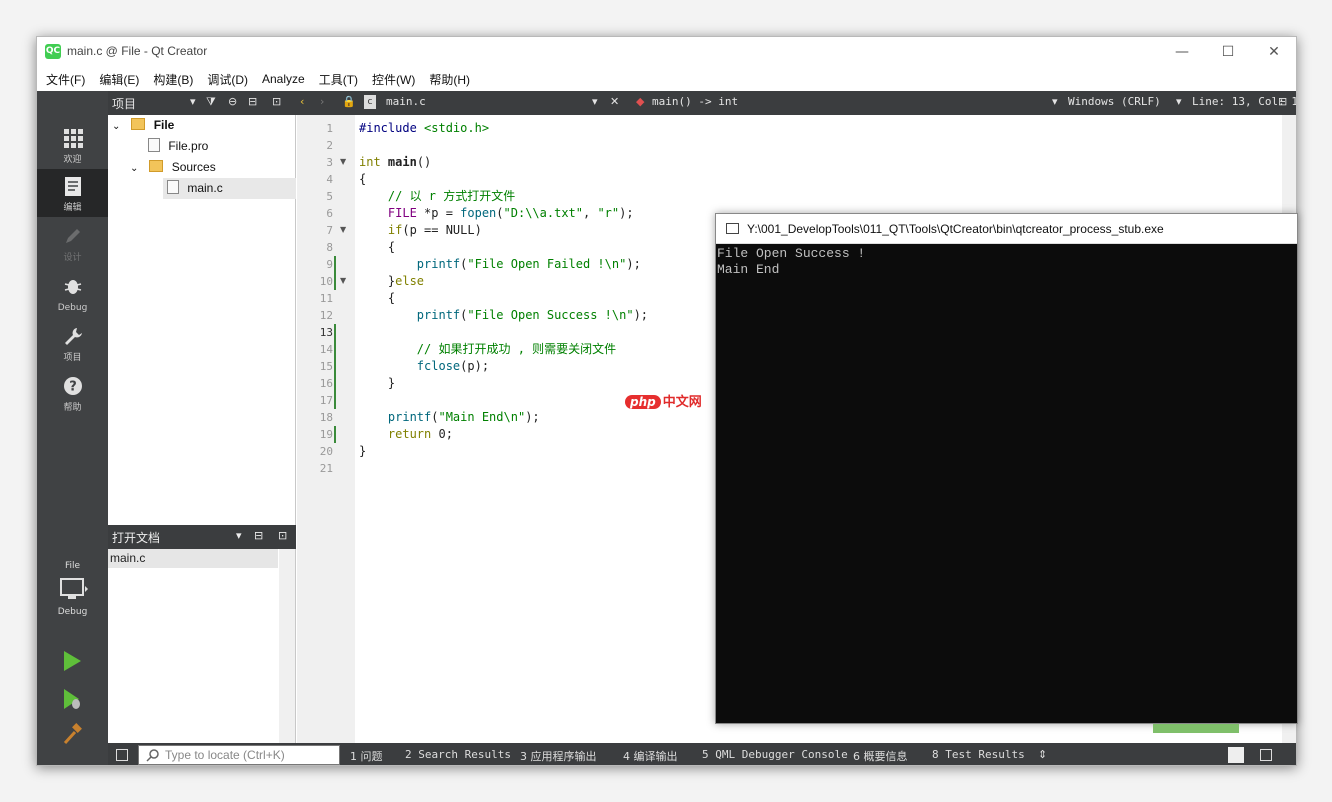 The image size is (1332, 802). I want to click on code-line: // 以 r 方式打开文件, so click(437, 196).